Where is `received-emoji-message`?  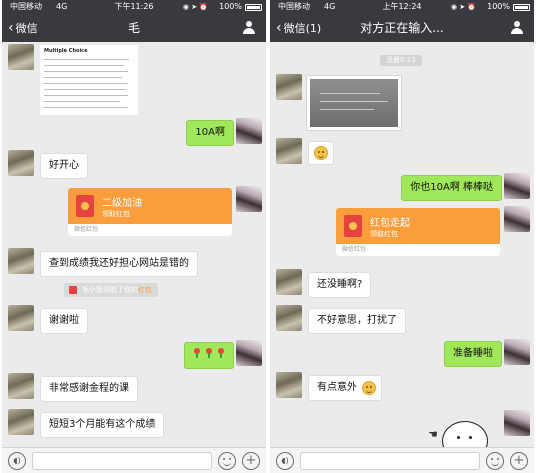
received-emoji-message is located at coordinates (321, 153).